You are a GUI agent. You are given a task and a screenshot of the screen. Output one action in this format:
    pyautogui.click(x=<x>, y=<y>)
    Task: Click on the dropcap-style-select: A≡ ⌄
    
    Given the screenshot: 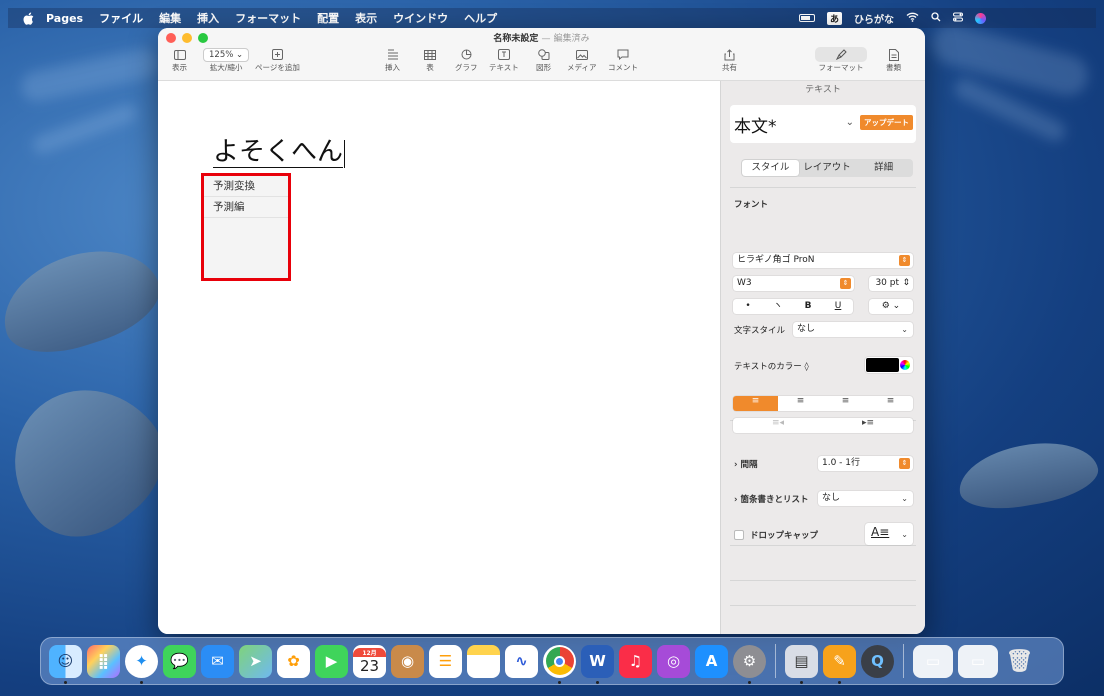 What is the action you would take?
    pyautogui.click(x=889, y=534)
    